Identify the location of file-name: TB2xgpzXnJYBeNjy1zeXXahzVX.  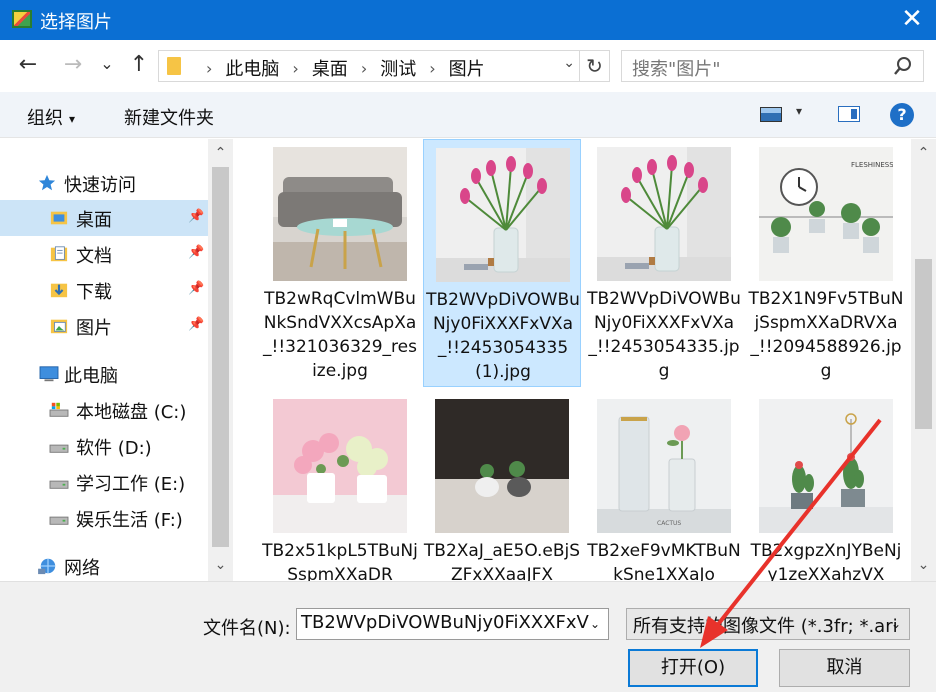
(826, 561).